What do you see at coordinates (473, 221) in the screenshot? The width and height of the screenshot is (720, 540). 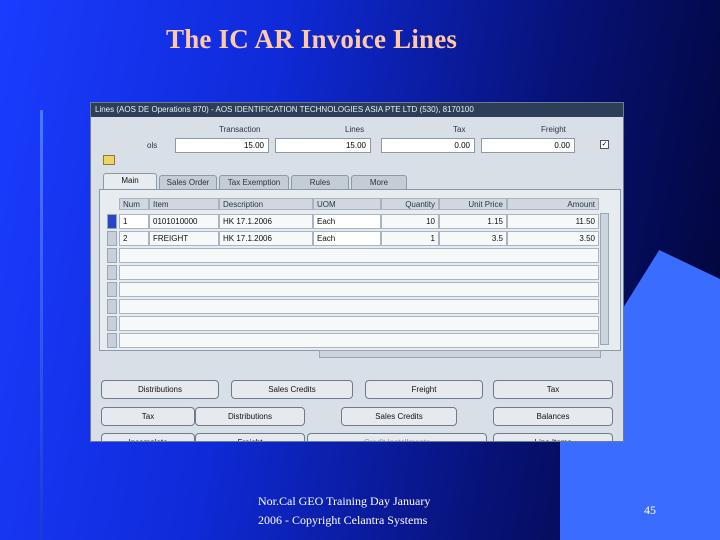 I see `cell-unit-price: 1.15` at bounding box center [473, 221].